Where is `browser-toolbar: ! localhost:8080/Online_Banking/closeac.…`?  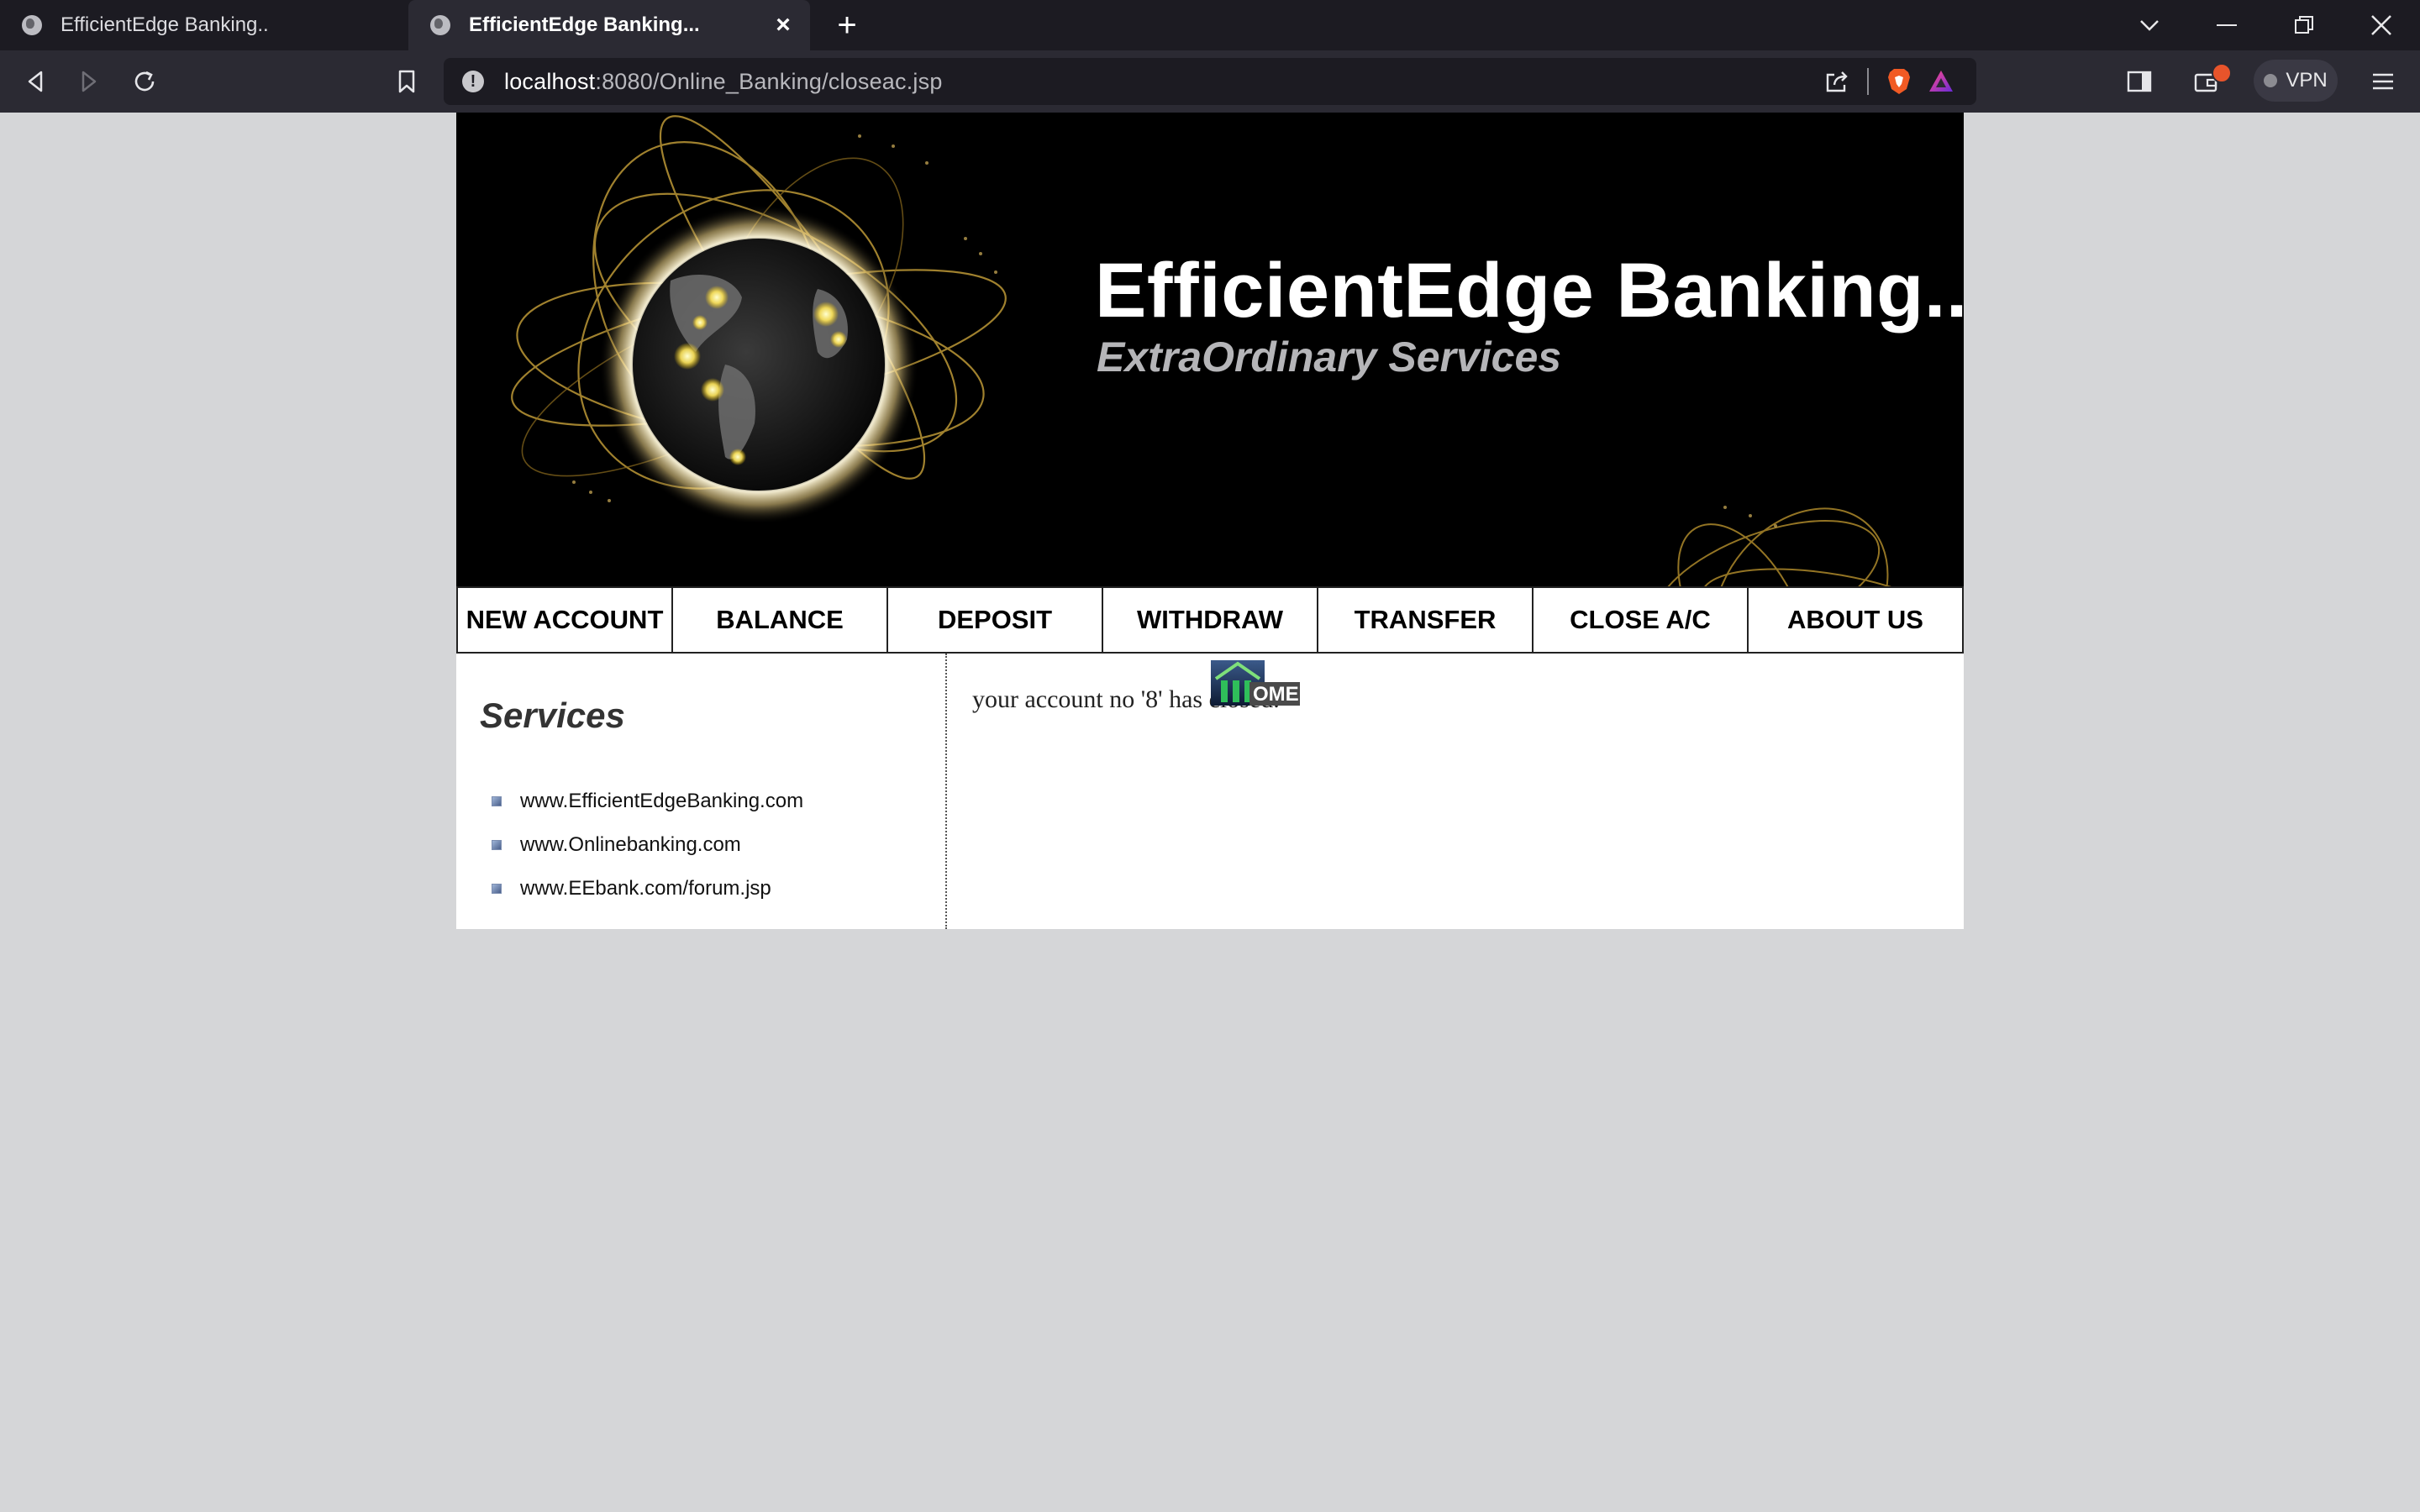
browser-toolbar: ! localhost:8080/Online_Banking/closeac.… is located at coordinates (1210, 81).